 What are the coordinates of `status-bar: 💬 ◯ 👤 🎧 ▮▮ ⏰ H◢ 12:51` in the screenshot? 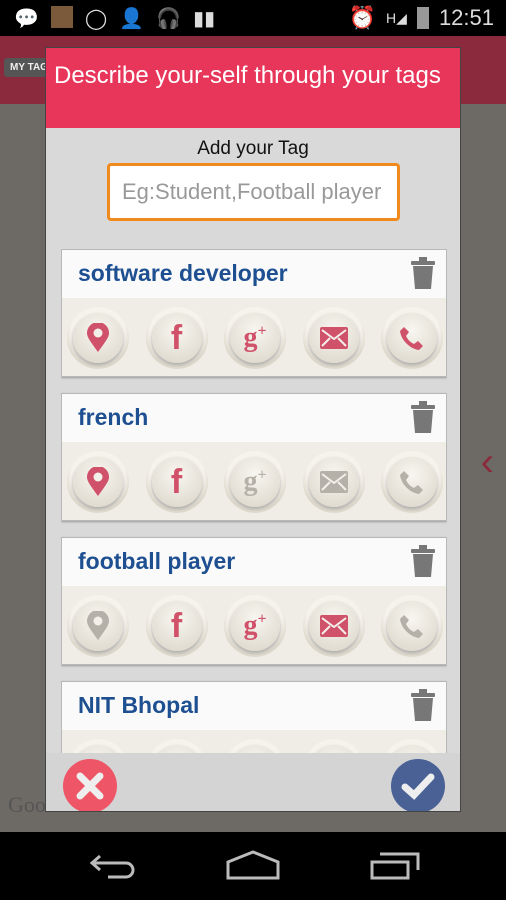 It's located at (253, 18).